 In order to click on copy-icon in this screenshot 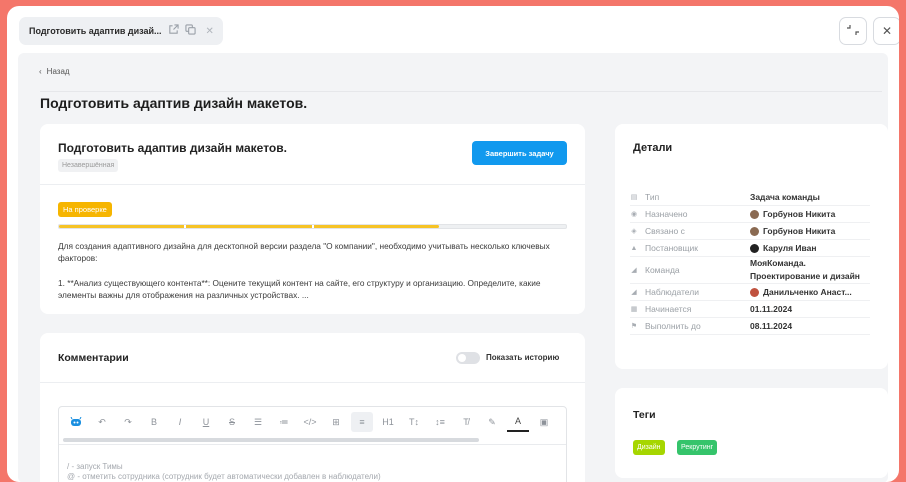, I will do `click(190, 31)`.